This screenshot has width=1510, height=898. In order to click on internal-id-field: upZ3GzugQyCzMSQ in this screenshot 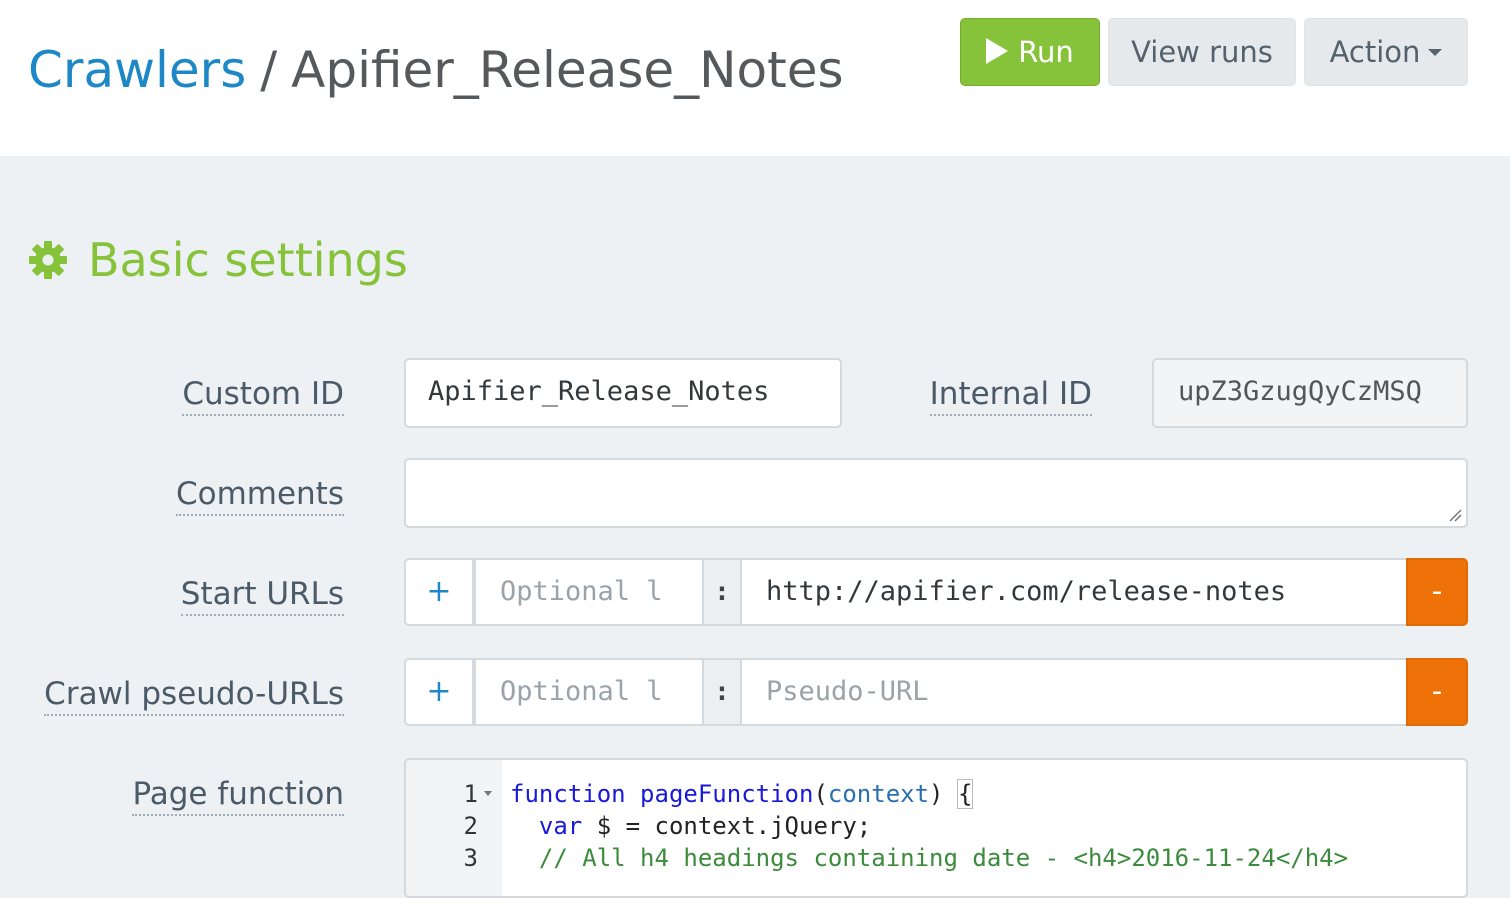, I will do `click(1310, 393)`.